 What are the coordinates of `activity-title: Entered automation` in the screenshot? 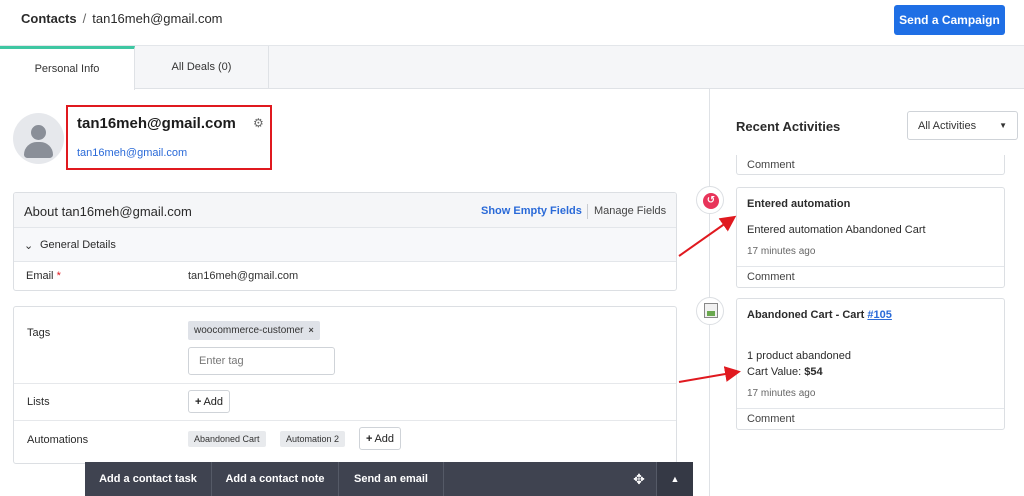 It's located at (799, 204).